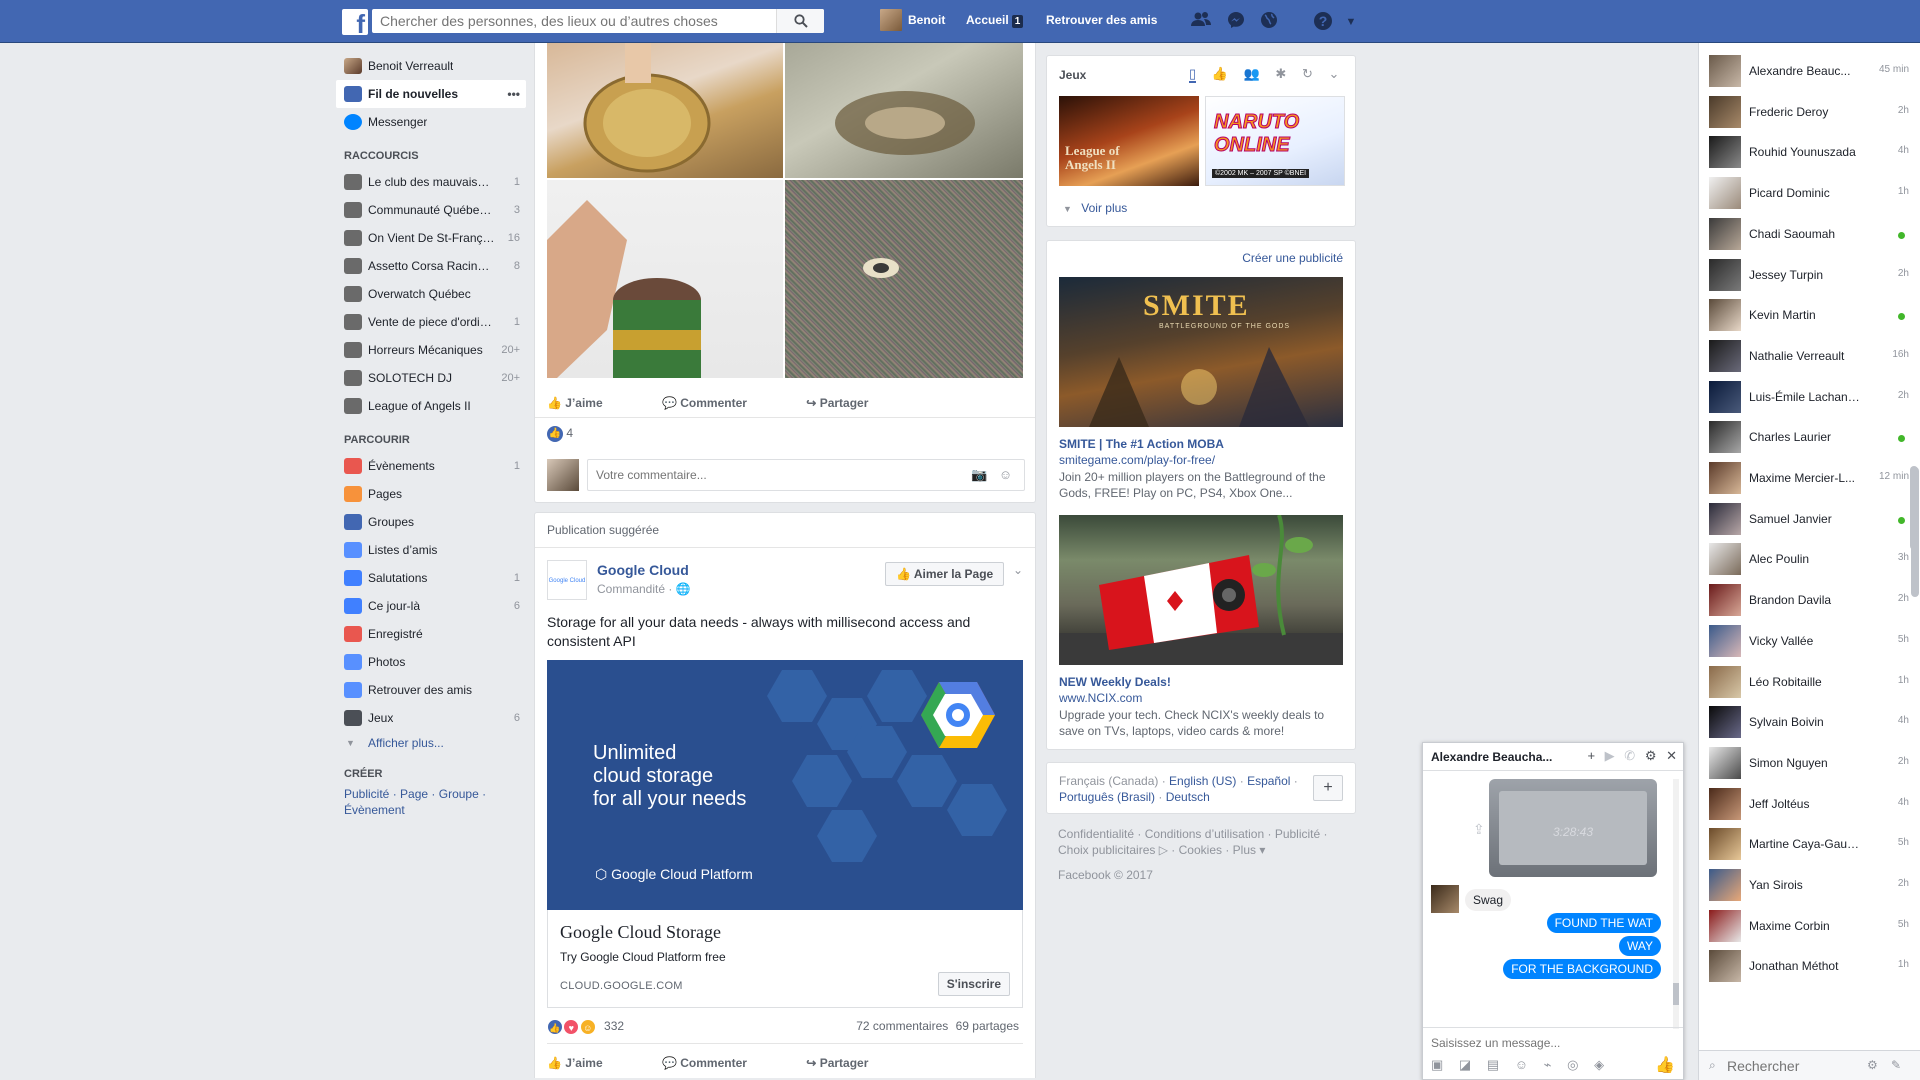 Image resolution: width=1920 pixels, height=1080 pixels. I want to click on like-page-button: 👍 Aimer la Page, so click(945, 574).